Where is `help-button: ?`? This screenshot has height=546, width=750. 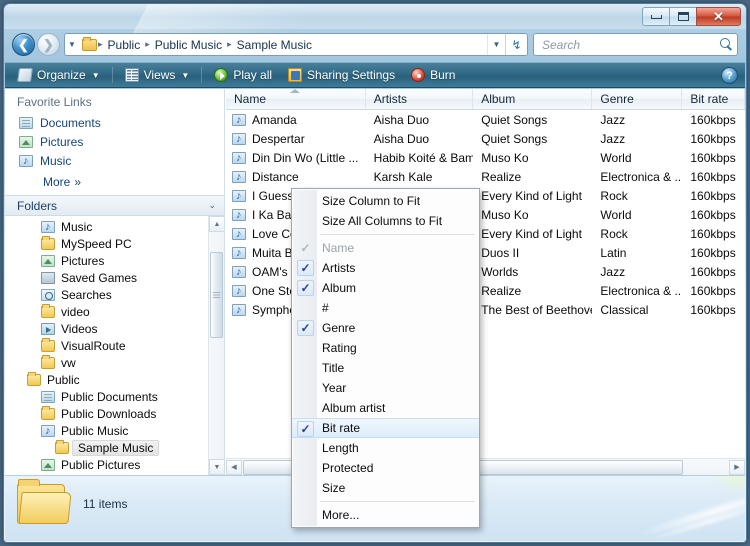 help-button: ? is located at coordinates (729, 75).